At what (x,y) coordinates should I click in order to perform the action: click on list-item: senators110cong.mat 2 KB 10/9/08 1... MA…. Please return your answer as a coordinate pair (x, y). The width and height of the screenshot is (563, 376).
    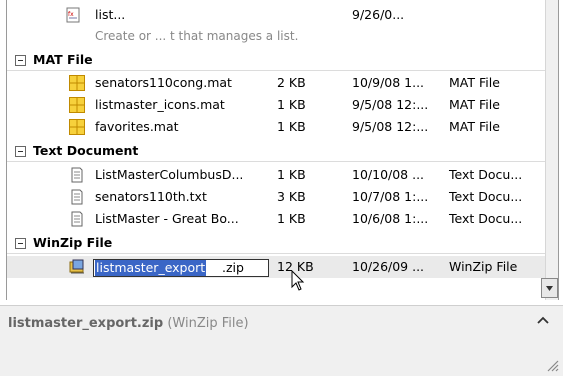
    Looking at the image, I should click on (277, 83).